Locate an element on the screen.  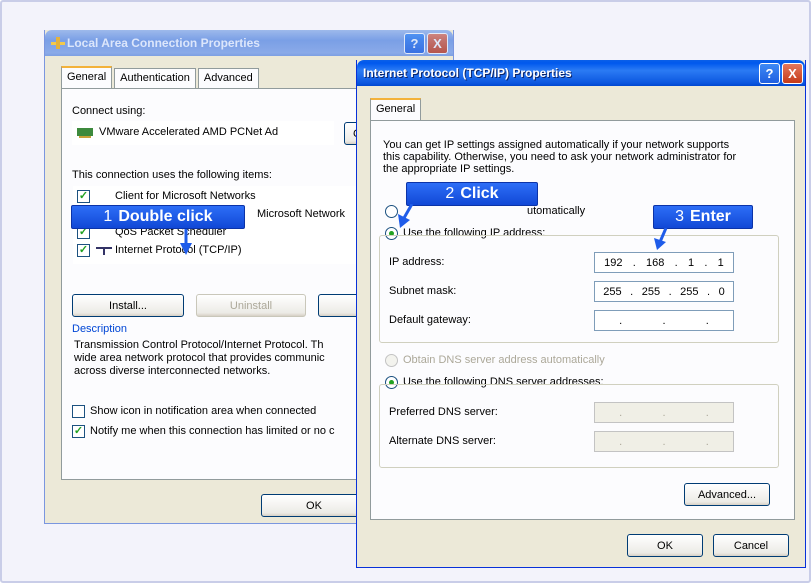
dns-groupbox is located at coordinates (579, 426).